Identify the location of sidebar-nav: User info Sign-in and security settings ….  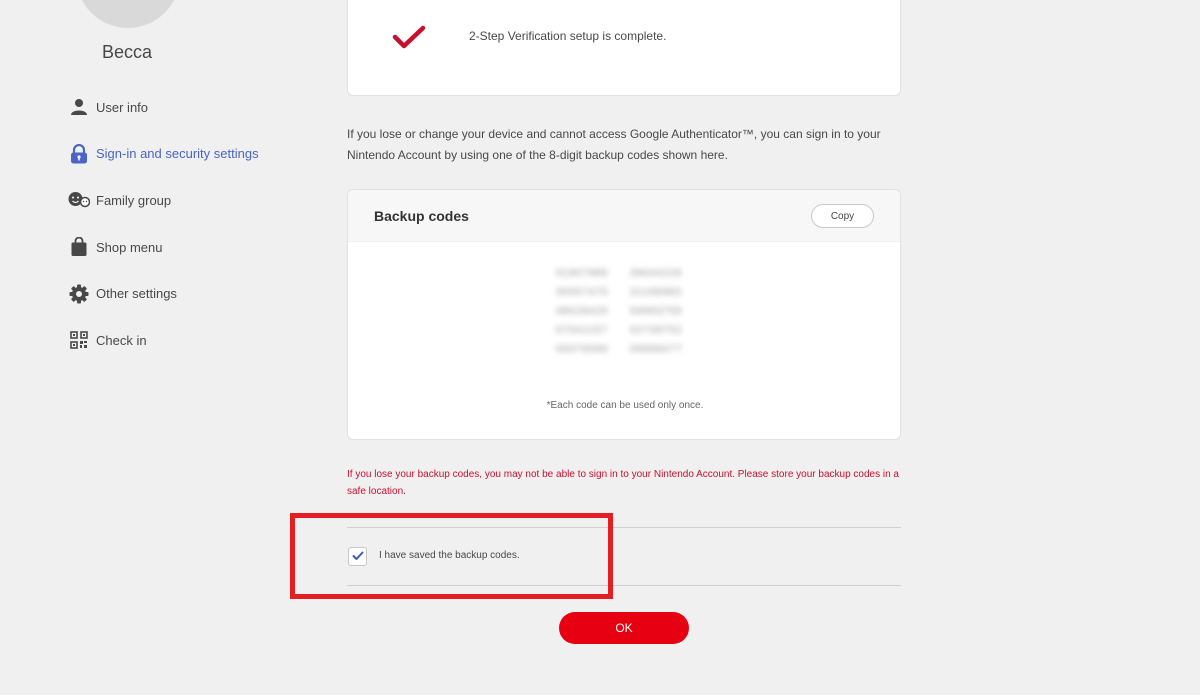
(163, 236).